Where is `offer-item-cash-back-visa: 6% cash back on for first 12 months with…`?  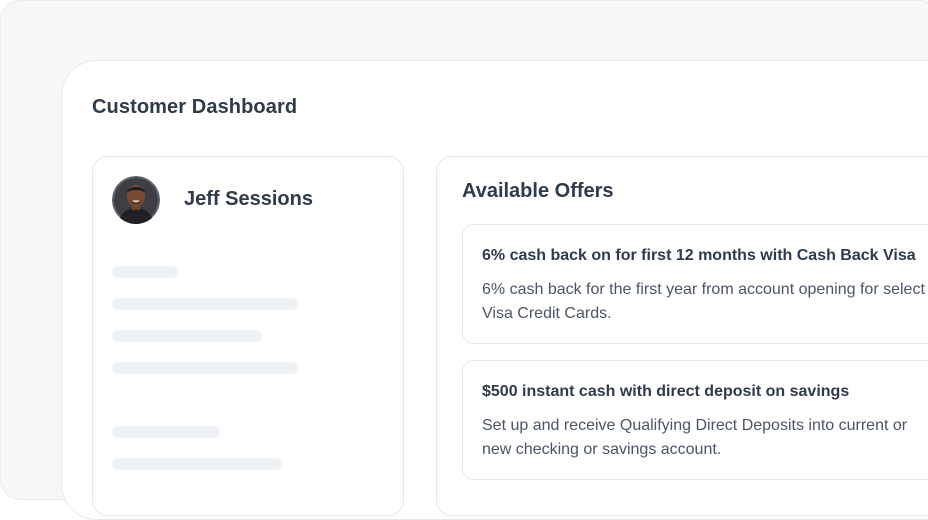 offer-item-cash-back-visa: 6% cash back on for first 12 months with… is located at coordinates (695, 284).